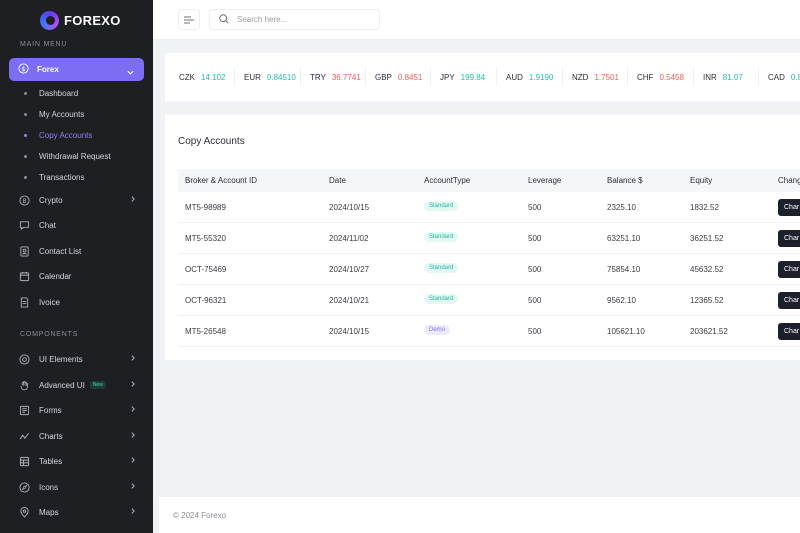 Image resolution: width=800 pixels, height=533 pixels. What do you see at coordinates (78, 200) in the screenshot?
I see `sidebar-item-crypto: B Crypto` at bounding box center [78, 200].